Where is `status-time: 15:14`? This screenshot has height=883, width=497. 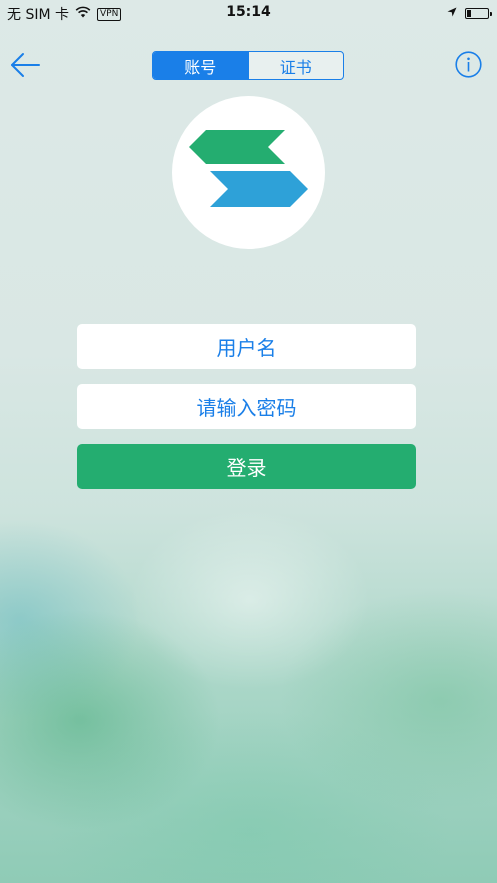
status-time: 15:14 is located at coordinates (248, 12).